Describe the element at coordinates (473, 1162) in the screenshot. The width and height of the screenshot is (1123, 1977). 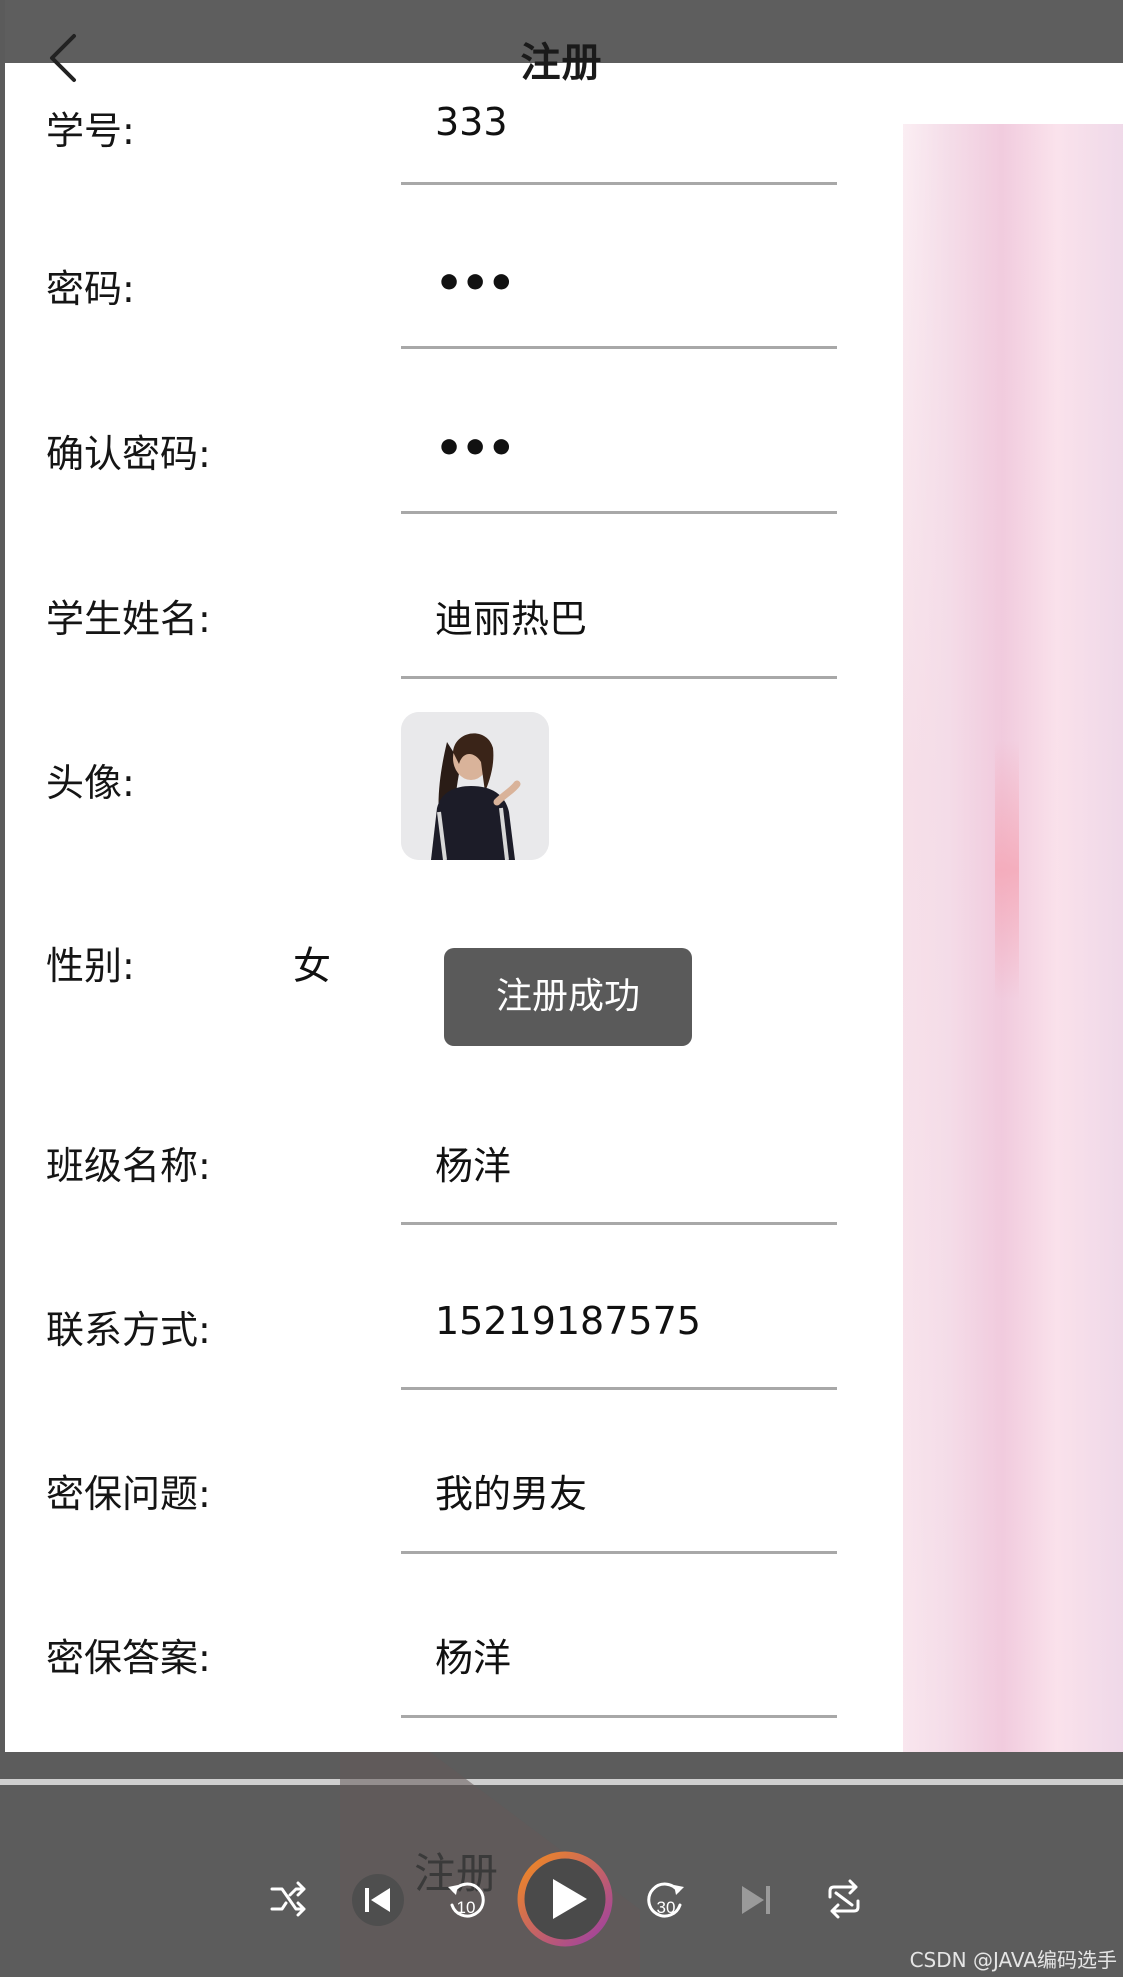
I see `class-name-input: 杨洋` at that location.